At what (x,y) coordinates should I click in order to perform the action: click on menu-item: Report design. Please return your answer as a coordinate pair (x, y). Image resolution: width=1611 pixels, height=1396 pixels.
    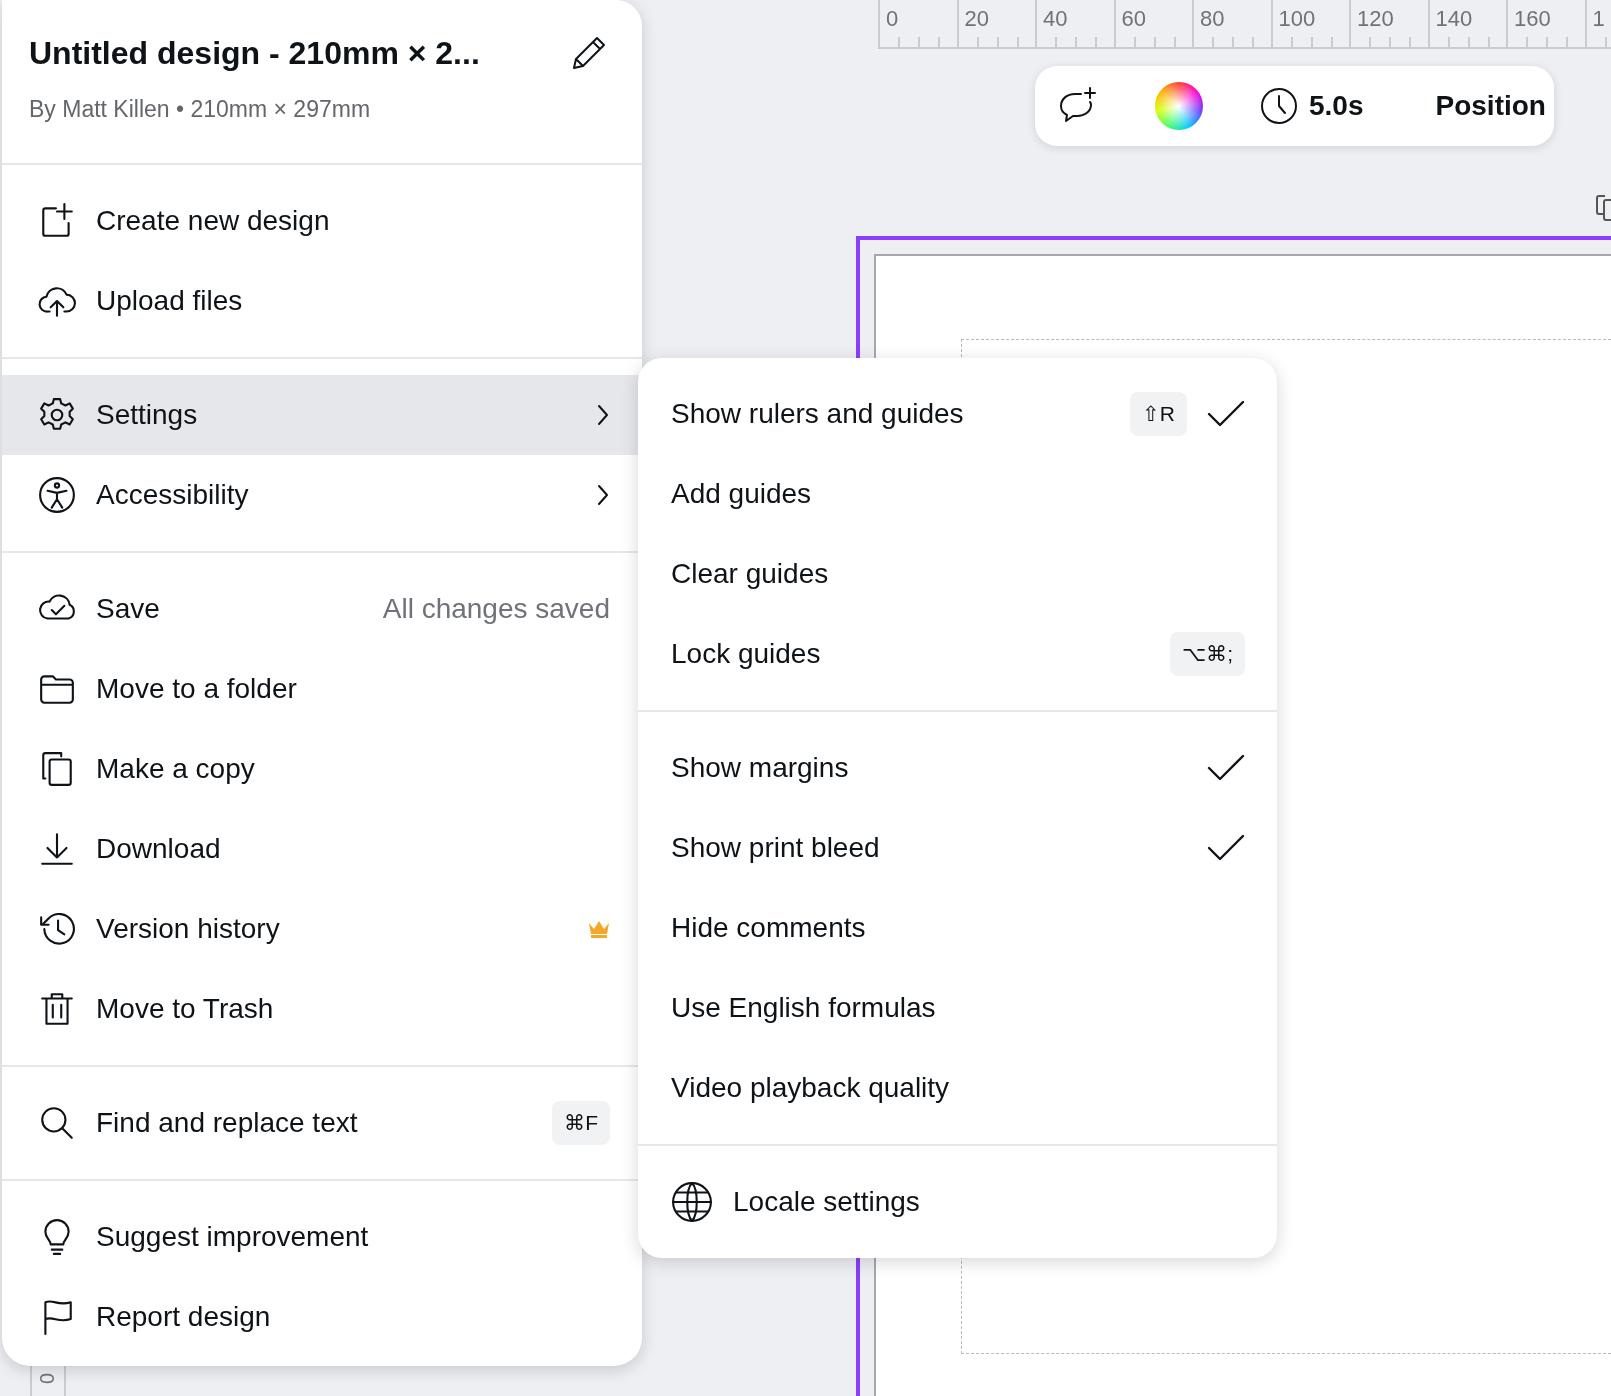
    Looking at the image, I should click on (322, 1317).